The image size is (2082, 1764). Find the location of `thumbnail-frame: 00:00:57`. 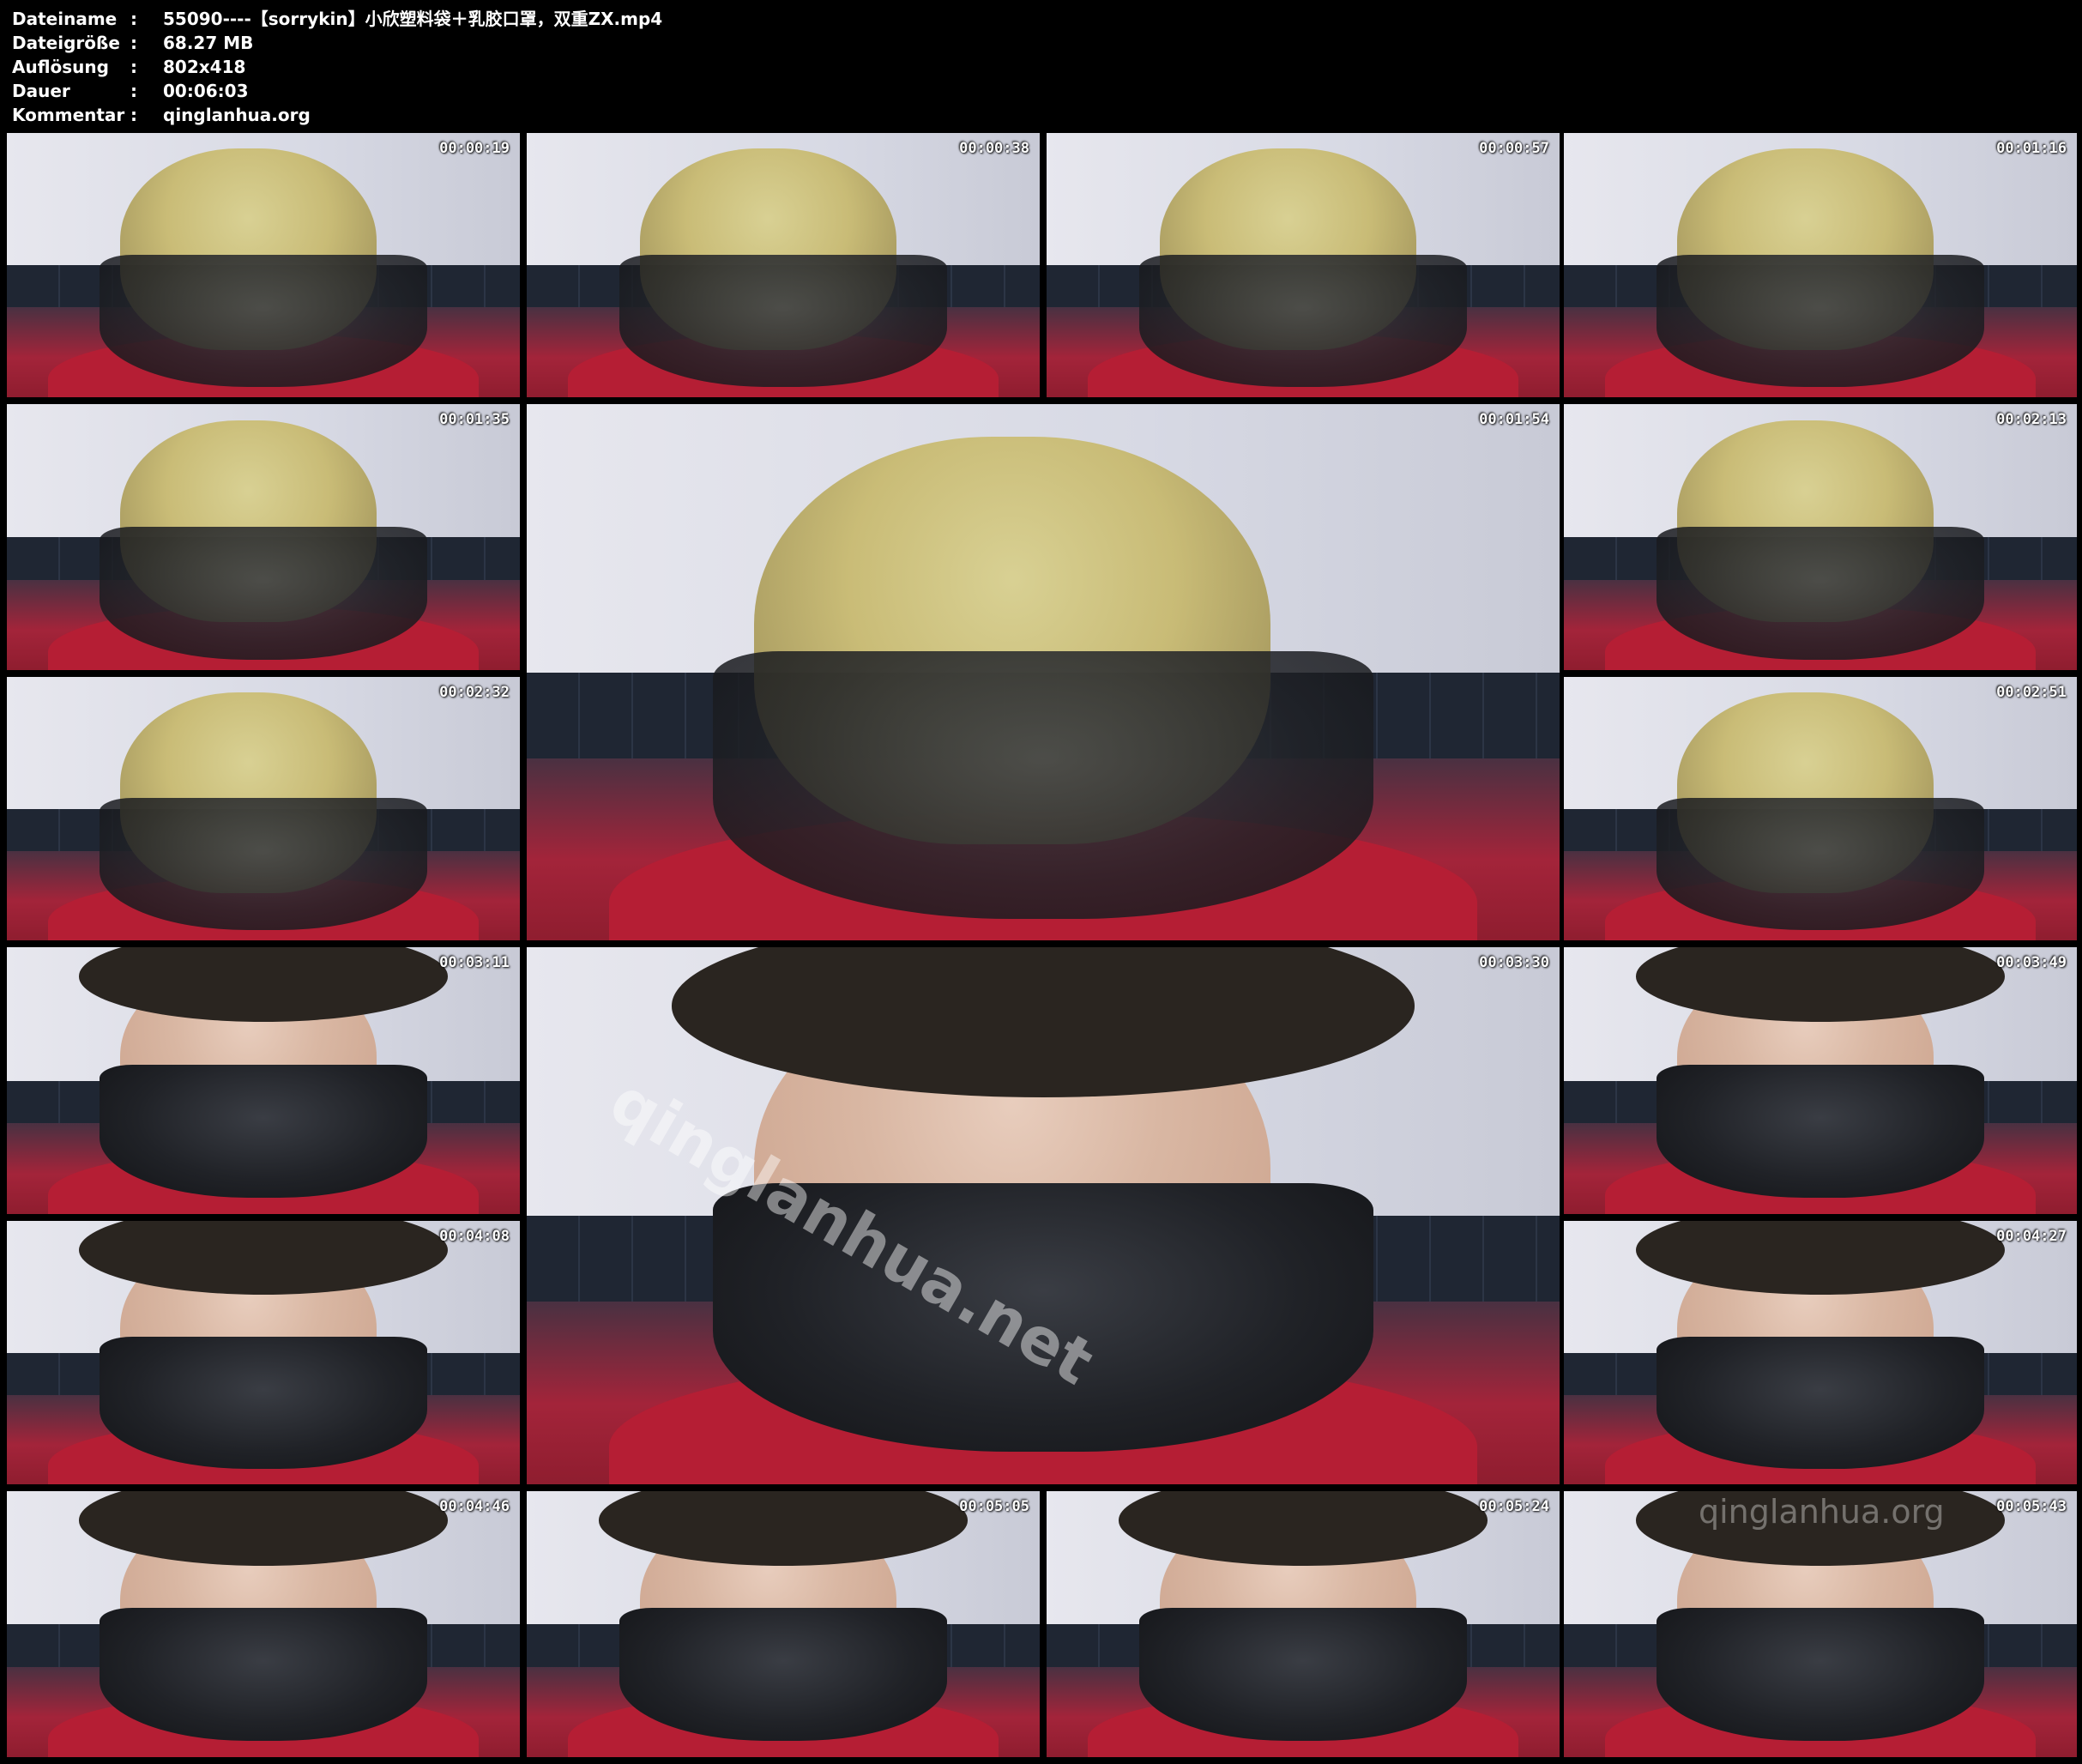

thumbnail-frame: 00:00:57 is located at coordinates (1303, 265).